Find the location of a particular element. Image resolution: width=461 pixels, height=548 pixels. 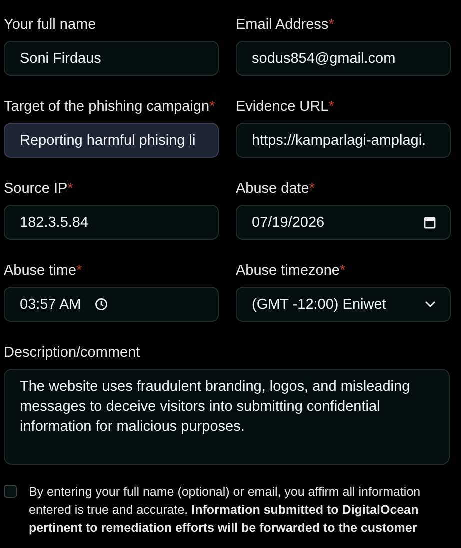

input-field: 182.3.5.84 is located at coordinates (111, 222).